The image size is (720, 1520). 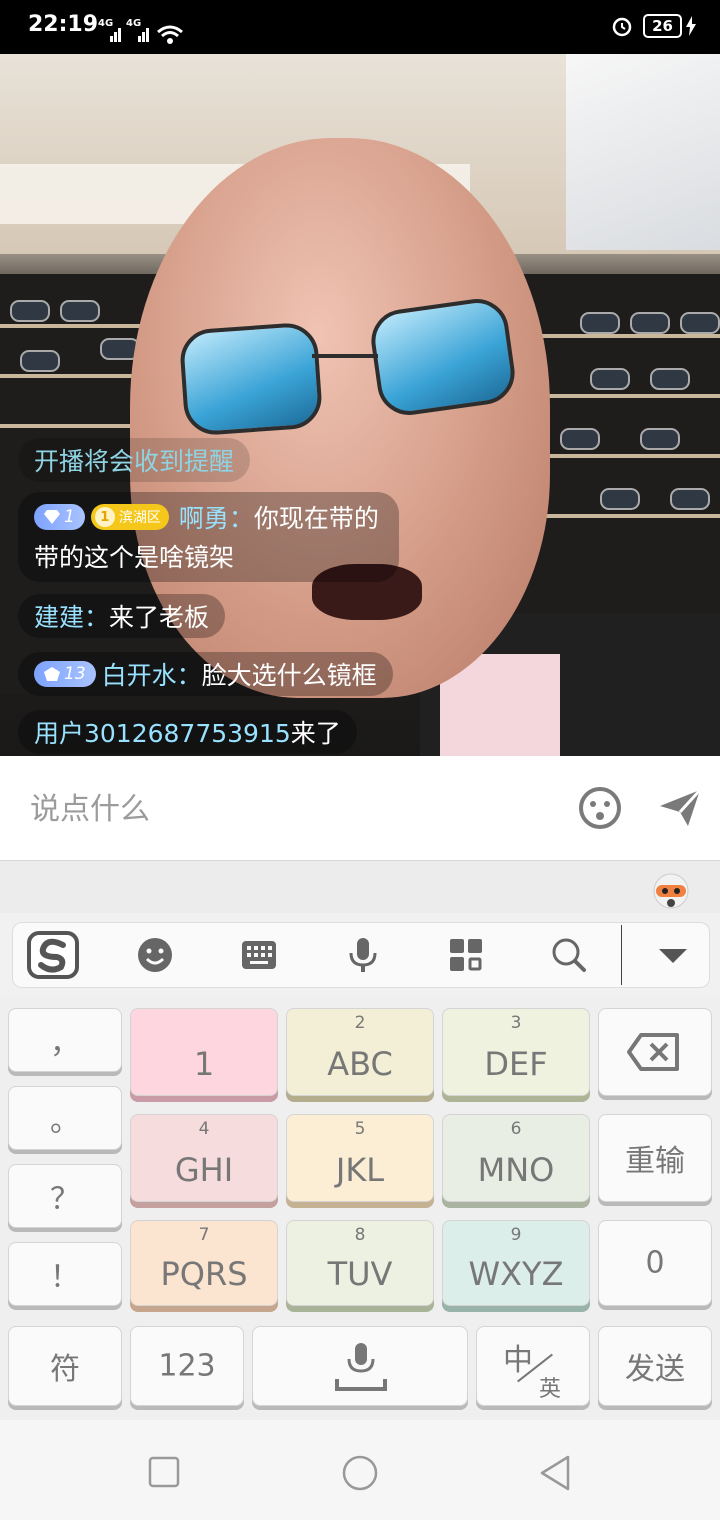 What do you see at coordinates (622, 27) in the screenshot?
I see `alarm-icon` at bounding box center [622, 27].